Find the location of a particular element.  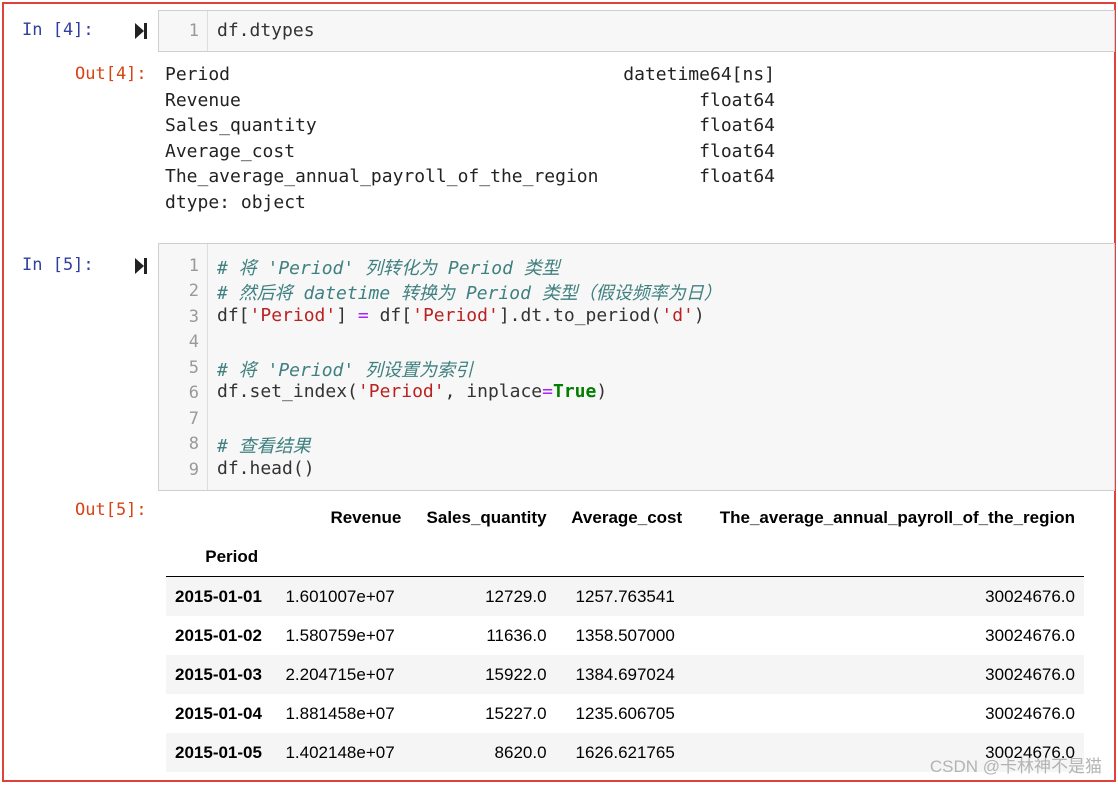

line-number: 4 is located at coordinates (193, 342).